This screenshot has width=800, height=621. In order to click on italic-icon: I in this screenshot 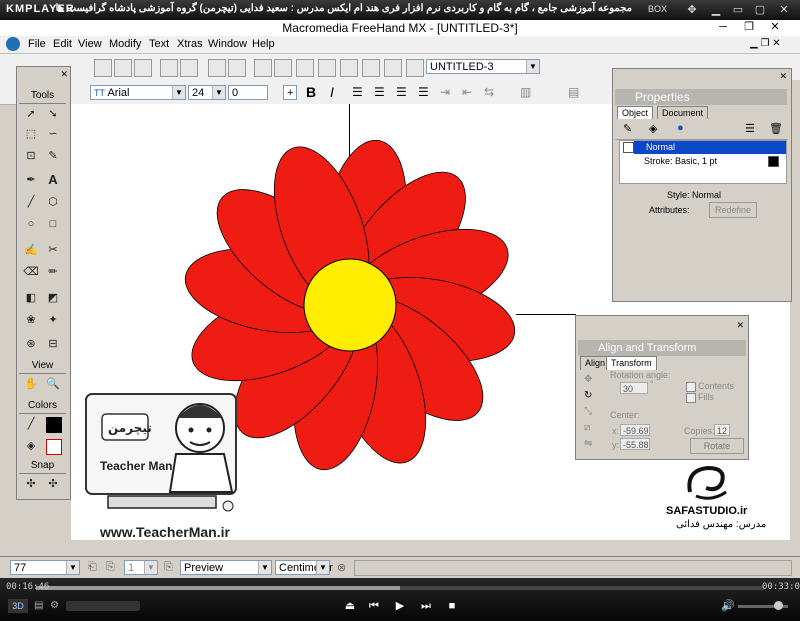, I will do `click(332, 92)`.